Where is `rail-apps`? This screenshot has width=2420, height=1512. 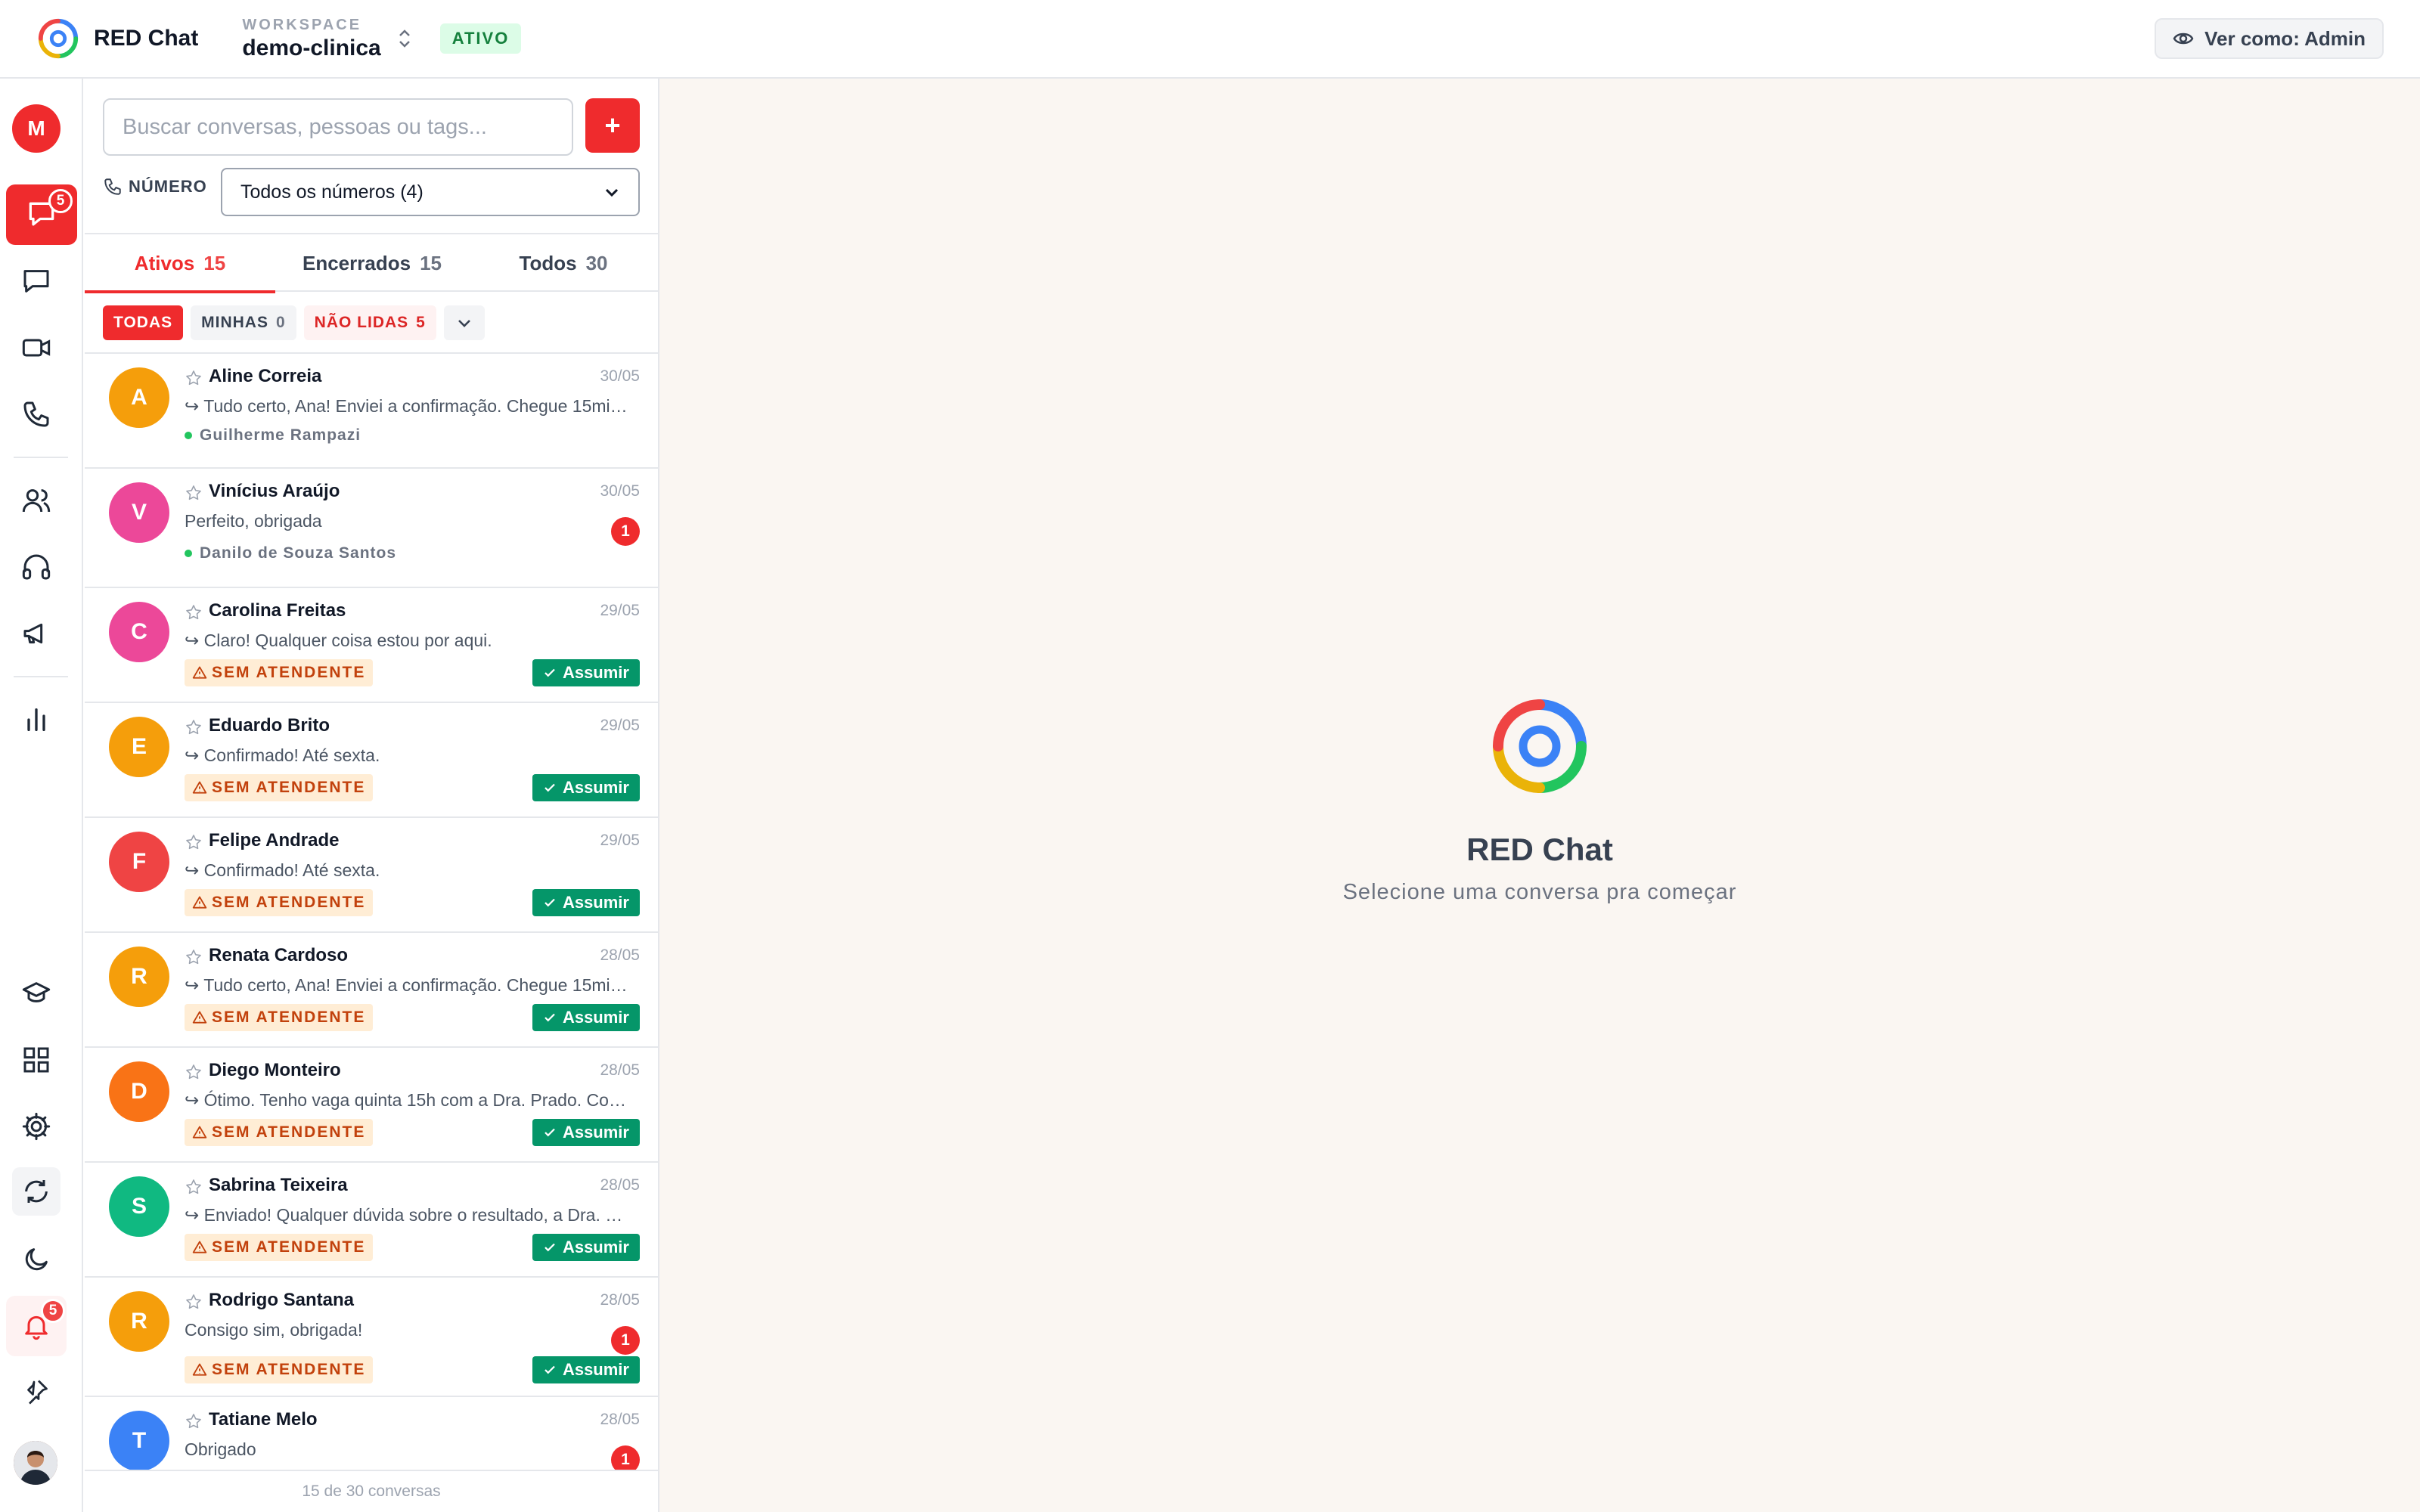 rail-apps is located at coordinates (36, 1060).